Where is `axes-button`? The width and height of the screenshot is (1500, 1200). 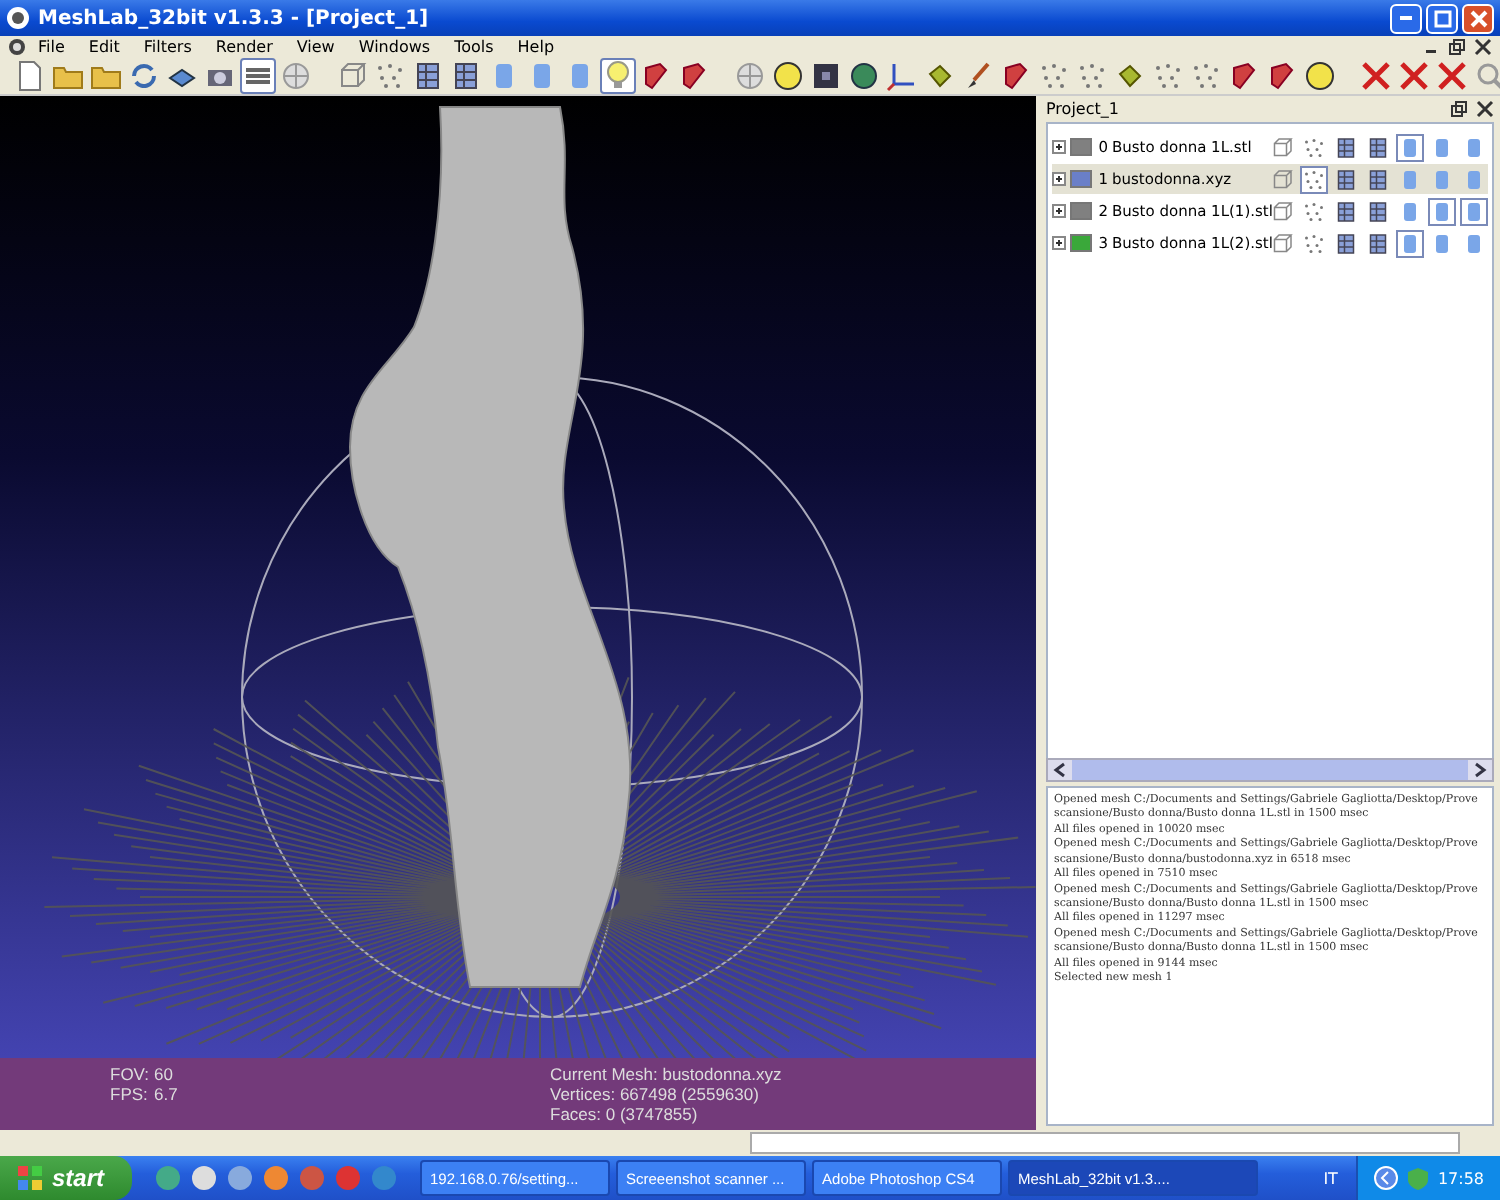 axes-button is located at coordinates (902, 76).